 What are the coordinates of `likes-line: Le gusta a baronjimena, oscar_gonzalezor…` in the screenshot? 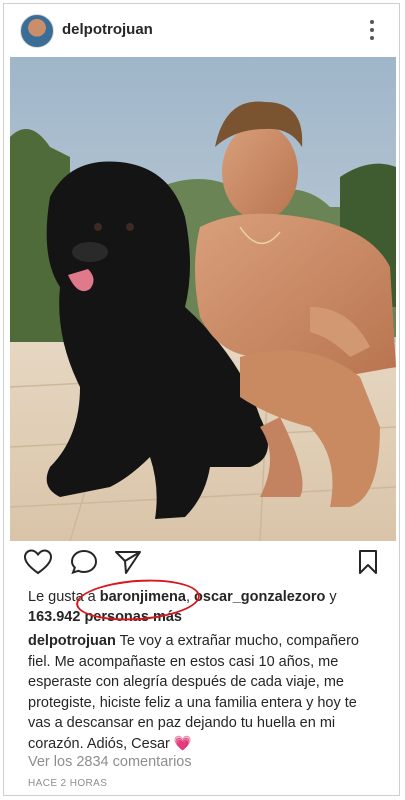 It's located at (208, 607).